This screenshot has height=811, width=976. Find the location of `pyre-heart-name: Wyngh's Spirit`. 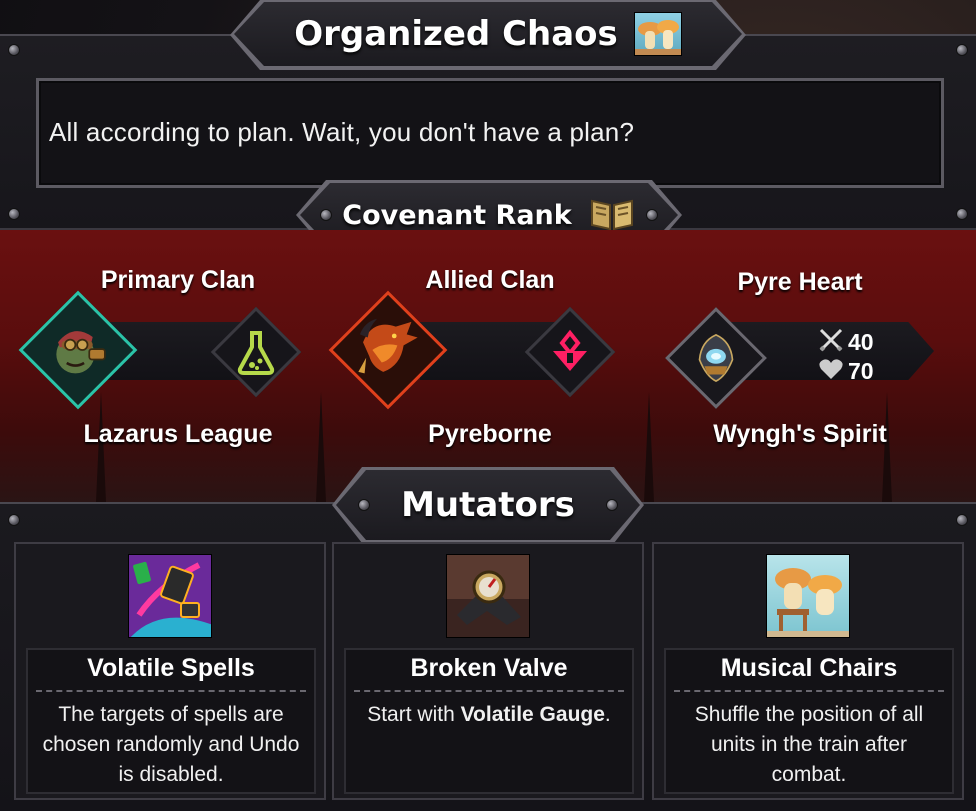

pyre-heart-name: Wyngh's Spirit is located at coordinates (800, 434).